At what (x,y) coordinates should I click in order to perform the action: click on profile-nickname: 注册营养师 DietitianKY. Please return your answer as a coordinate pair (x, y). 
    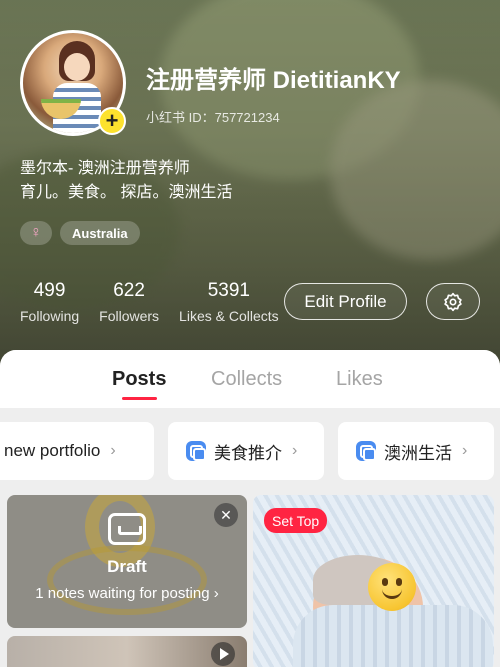
    Looking at the image, I should click on (273, 80).